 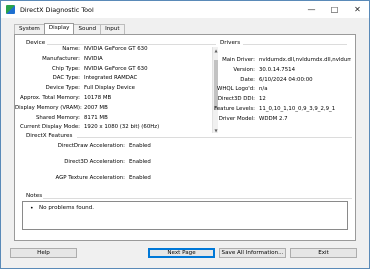 I want to click on scroll-down-icon: ▼, so click(x=216, y=130).